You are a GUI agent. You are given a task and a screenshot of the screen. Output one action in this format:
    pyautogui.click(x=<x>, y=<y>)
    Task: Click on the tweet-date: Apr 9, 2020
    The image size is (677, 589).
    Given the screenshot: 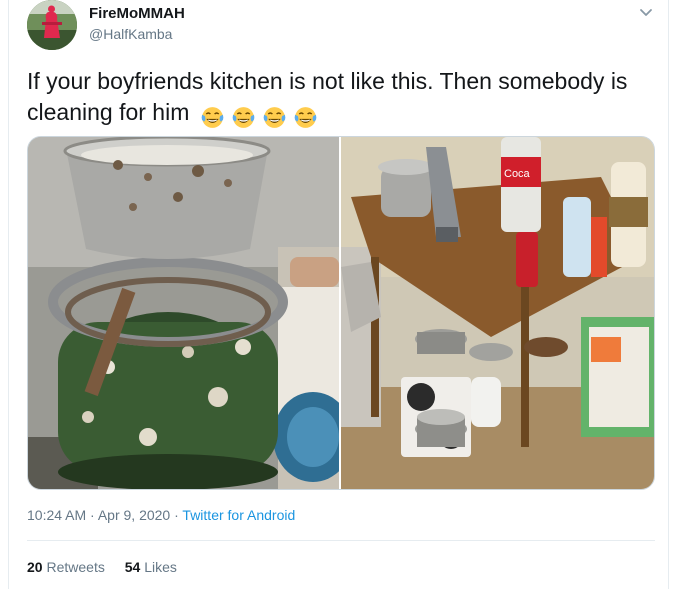 What is the action you would take?
    pyautogui.click(x=134, y=515)
    